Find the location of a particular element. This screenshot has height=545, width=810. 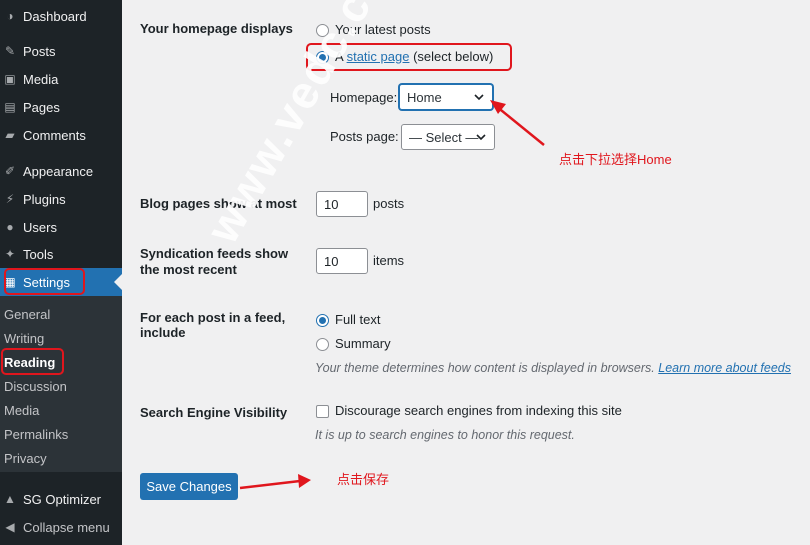

sidebar-item-label: Users is located at coordinates (40, 227).